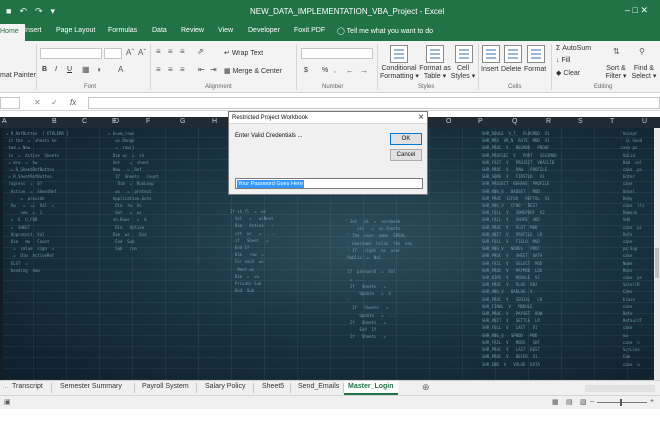  What do you see at coordinates (644, 121) in the screenshot?
I see `column-header: U` at bounding box center [644, 121].